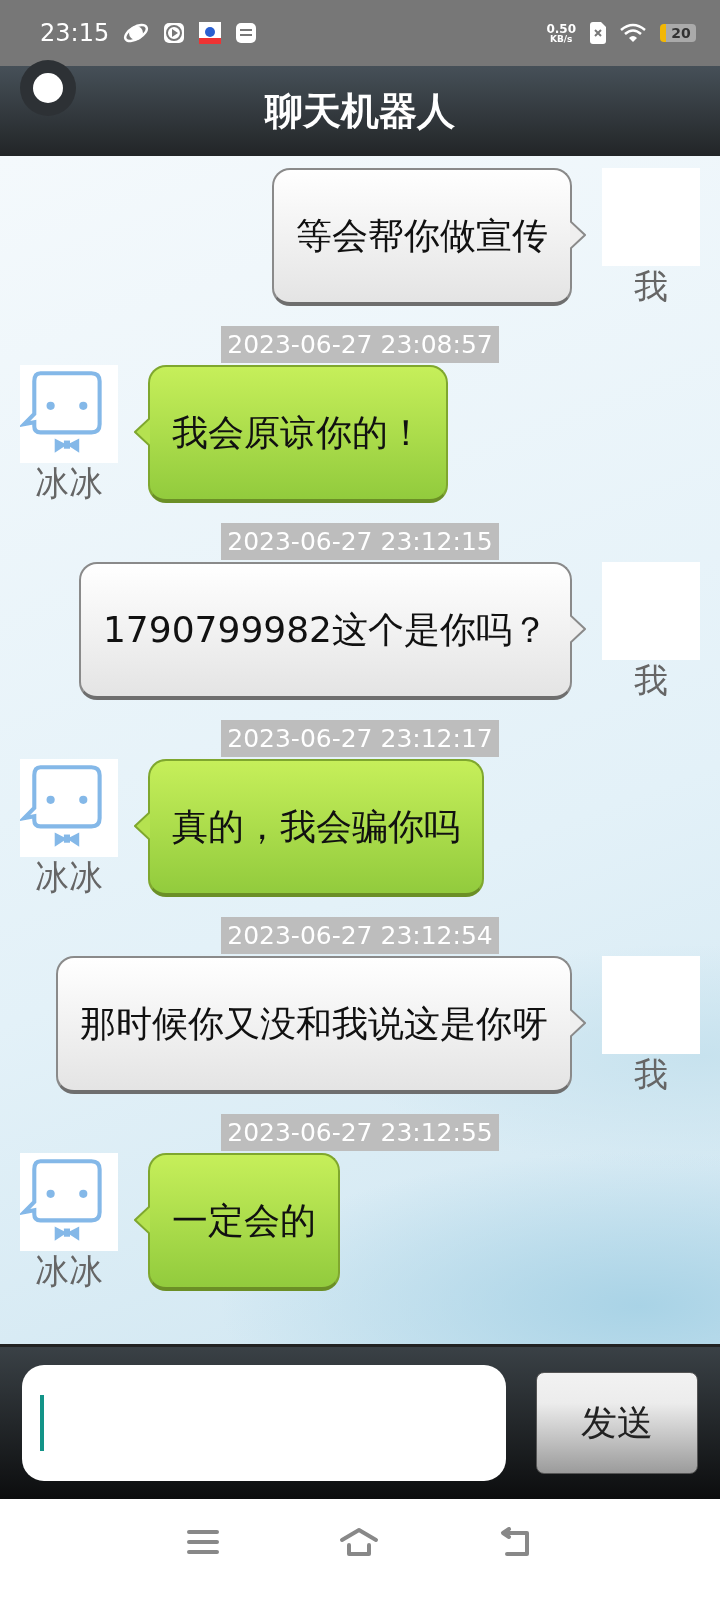 The width and height of the screenshot is (720, 1600). I want to click on menu-icon, so click(203, 1541).